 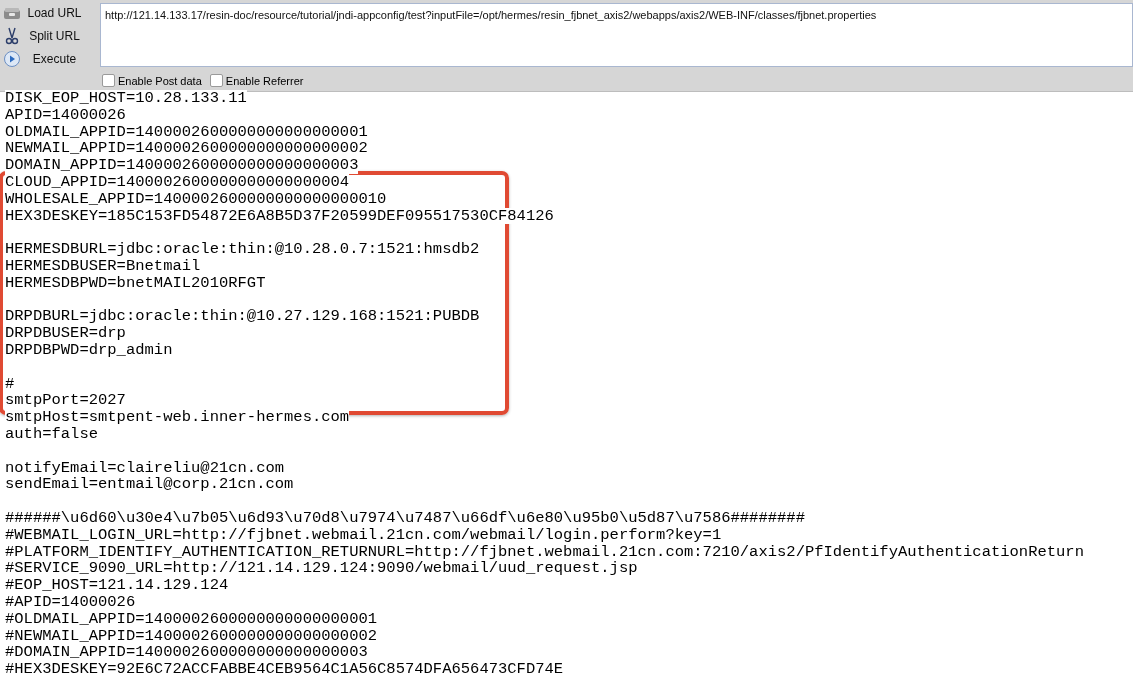 What do you see at coordinates (50, 35) in the screenshot?
I see `toolbar-button: Split URL` at bounding box center [50, 35].